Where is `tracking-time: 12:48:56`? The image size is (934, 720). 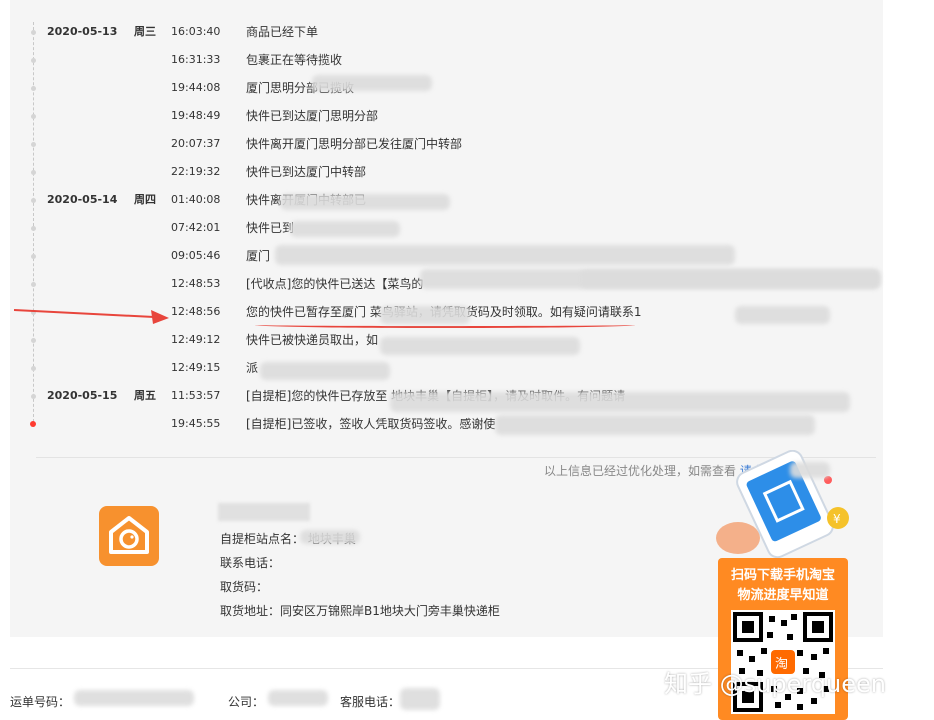 tracking-time: 12:48:56 is located at coordinates (196, 311).